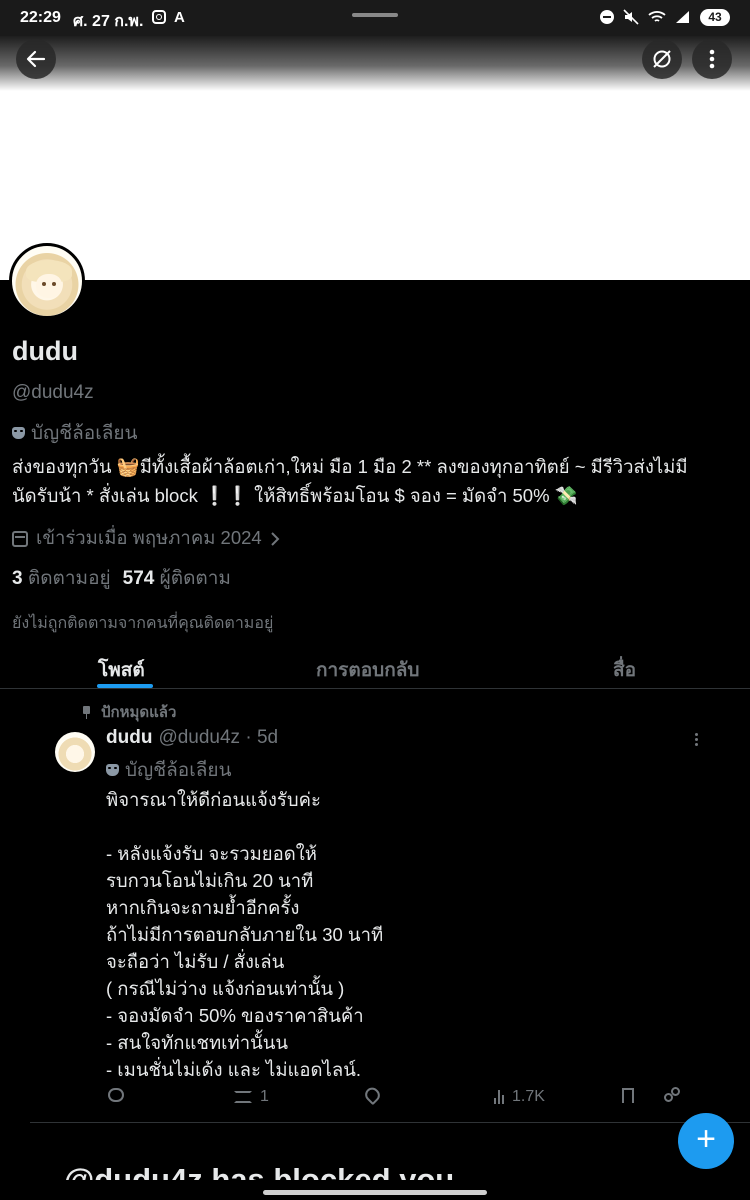  What do you see at coordinates (264, 1096) in the screenshot?
I see `repost-count: 1` at bounding box center [264, 1096].